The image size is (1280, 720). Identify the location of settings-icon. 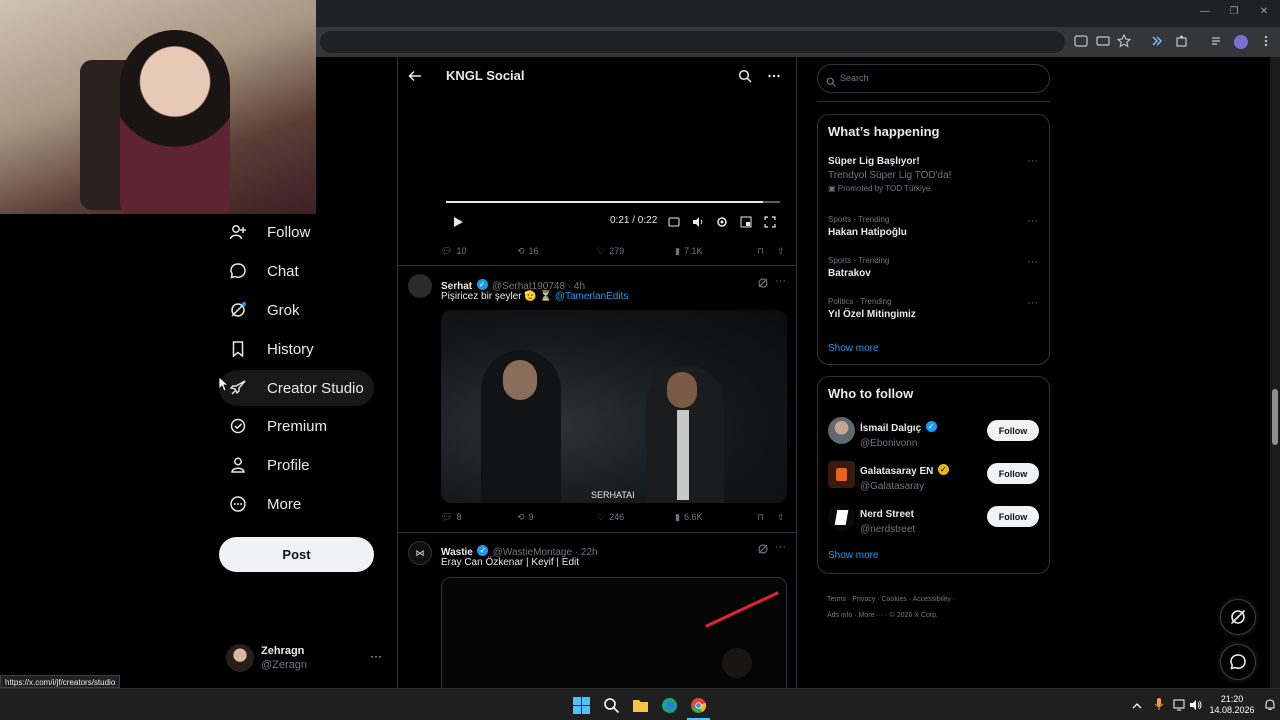
(722, 221).